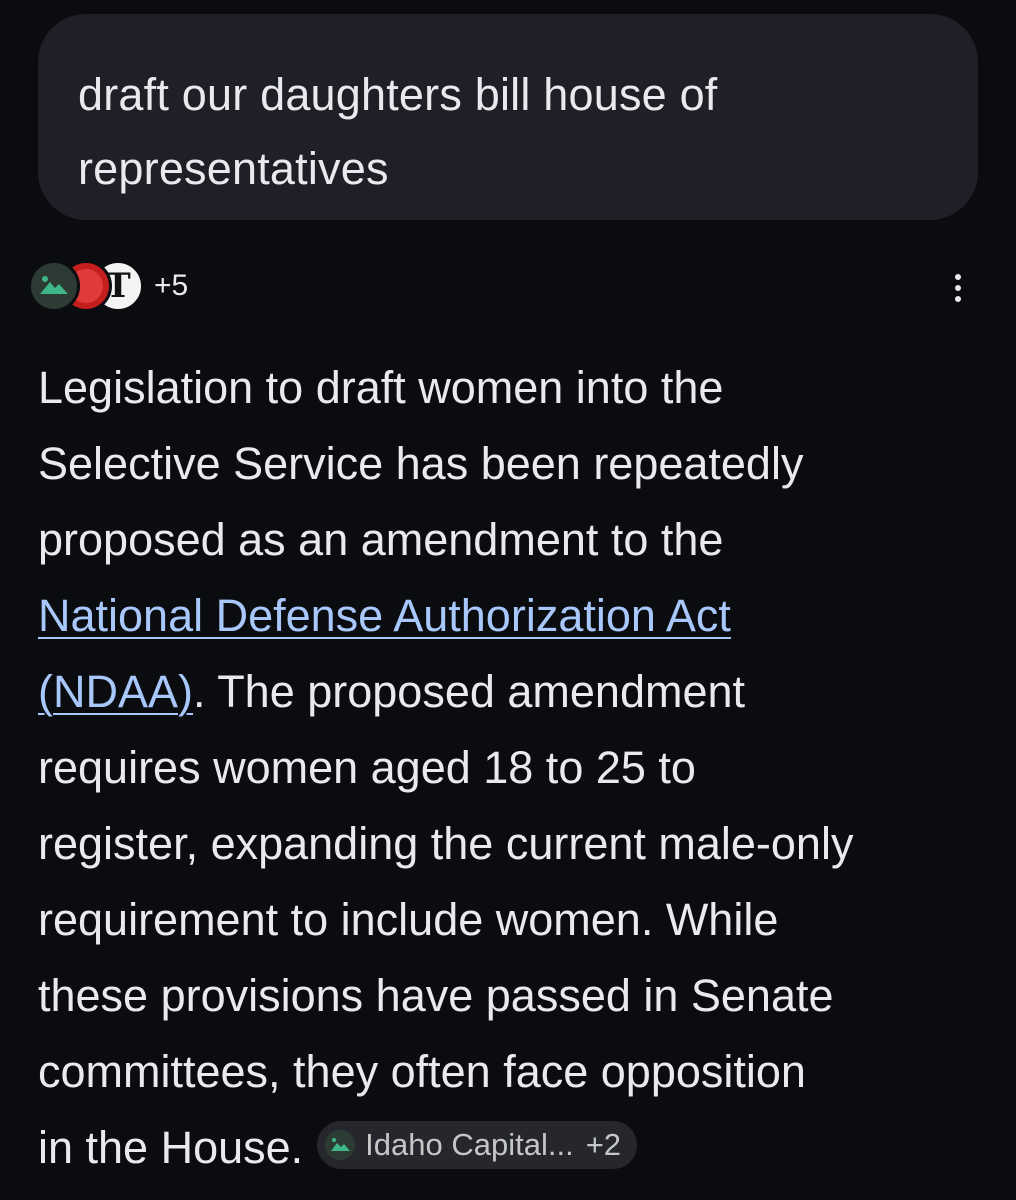 This screenshot has height=1200, width=1016. Describe the element at coordinates (171, 285) in the screenshot. I see `sources-more-count: +5` at that location.